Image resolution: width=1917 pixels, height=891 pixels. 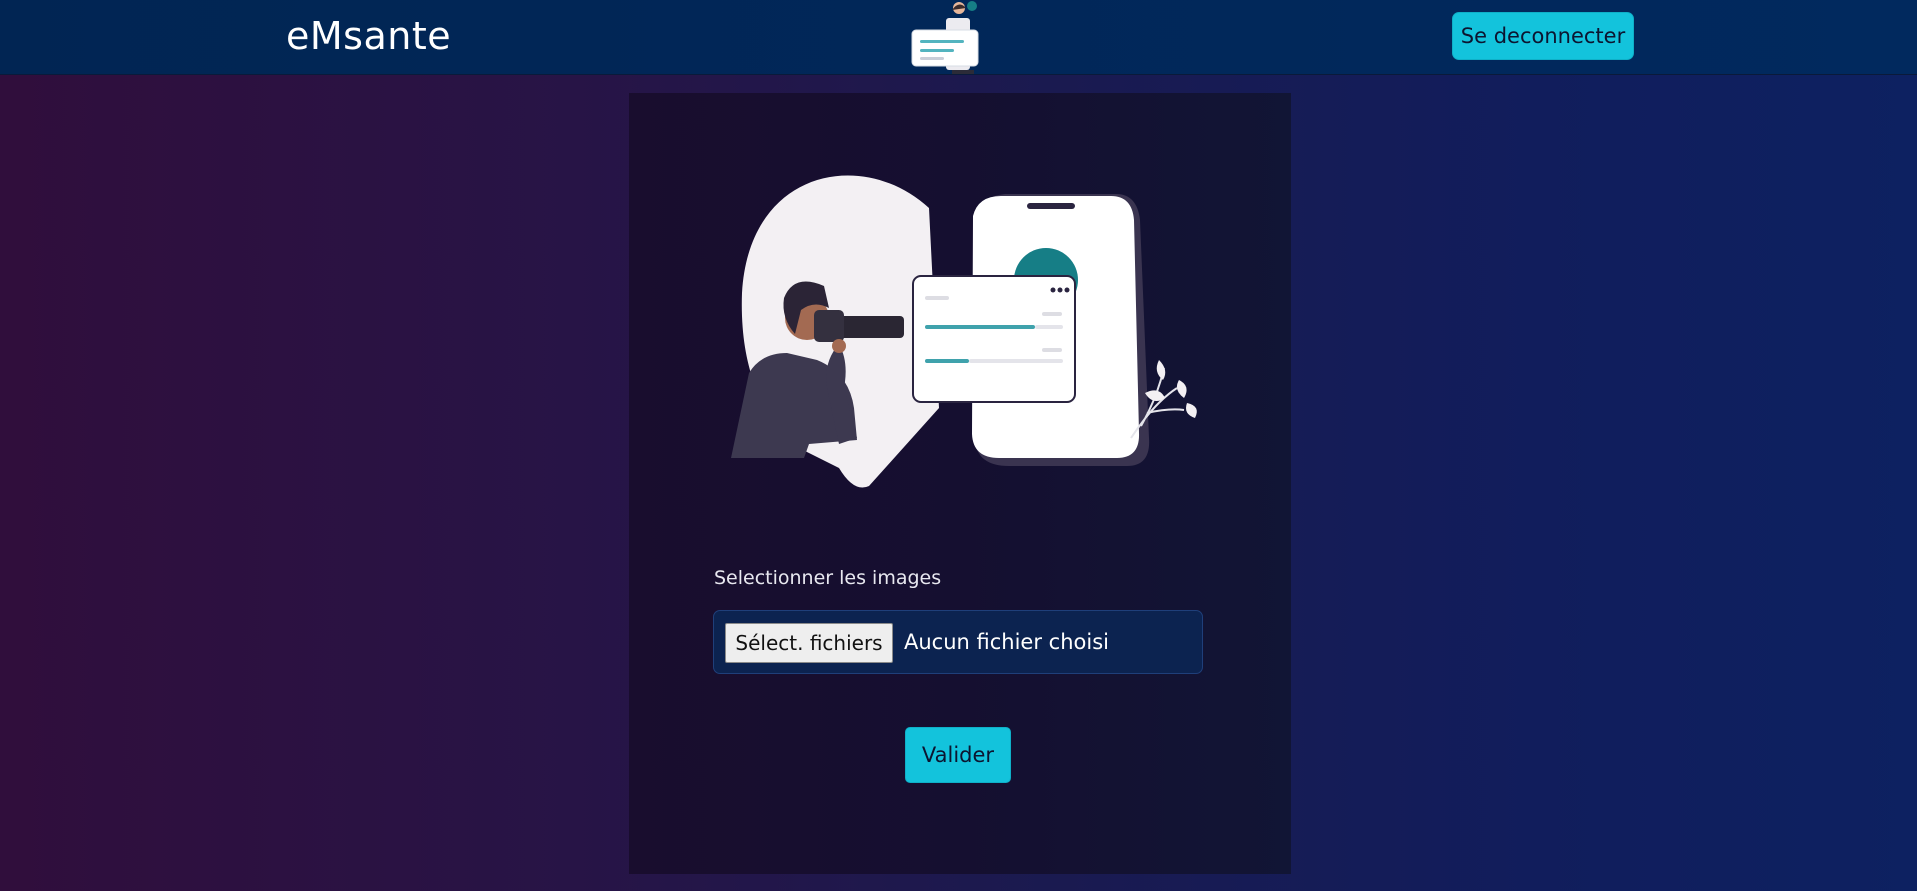 I want to click on top-navbar: eMsante Se deconnecter, so click(x=958, y=37).